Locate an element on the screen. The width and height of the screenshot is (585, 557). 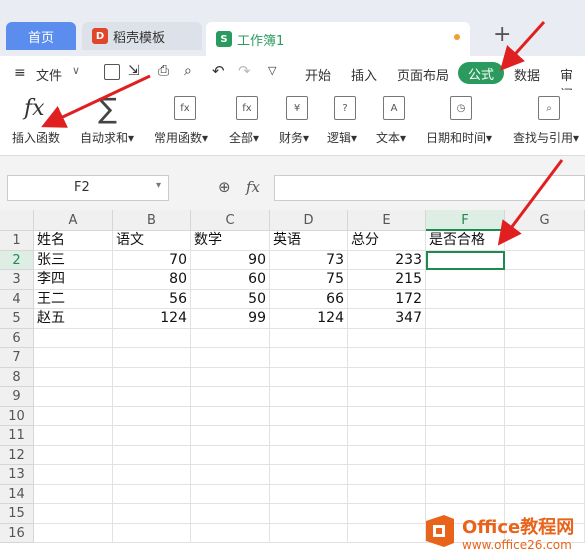
cell-f2 is located at coordinates (465, 260).